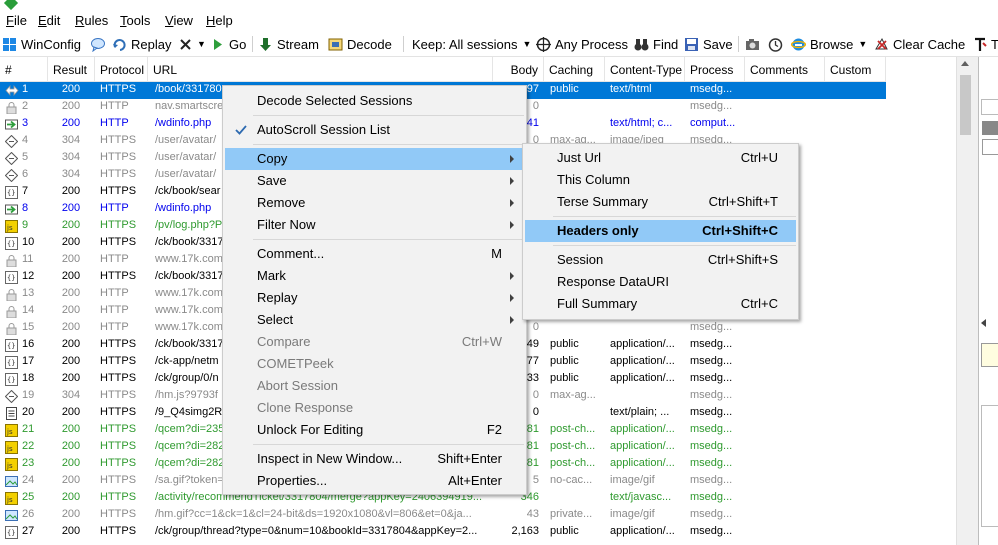 This screenshot has width=998, height=545. Describe the element at coordinates (9, 44) in the screenshot. I see `windows-icon` at that location.